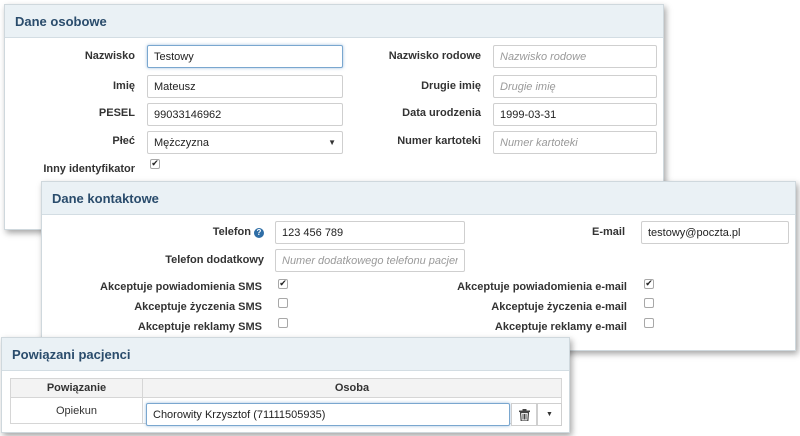 This screenshot has width=800, height=436. I want to click on help-icon: ?, so click(259, 233).